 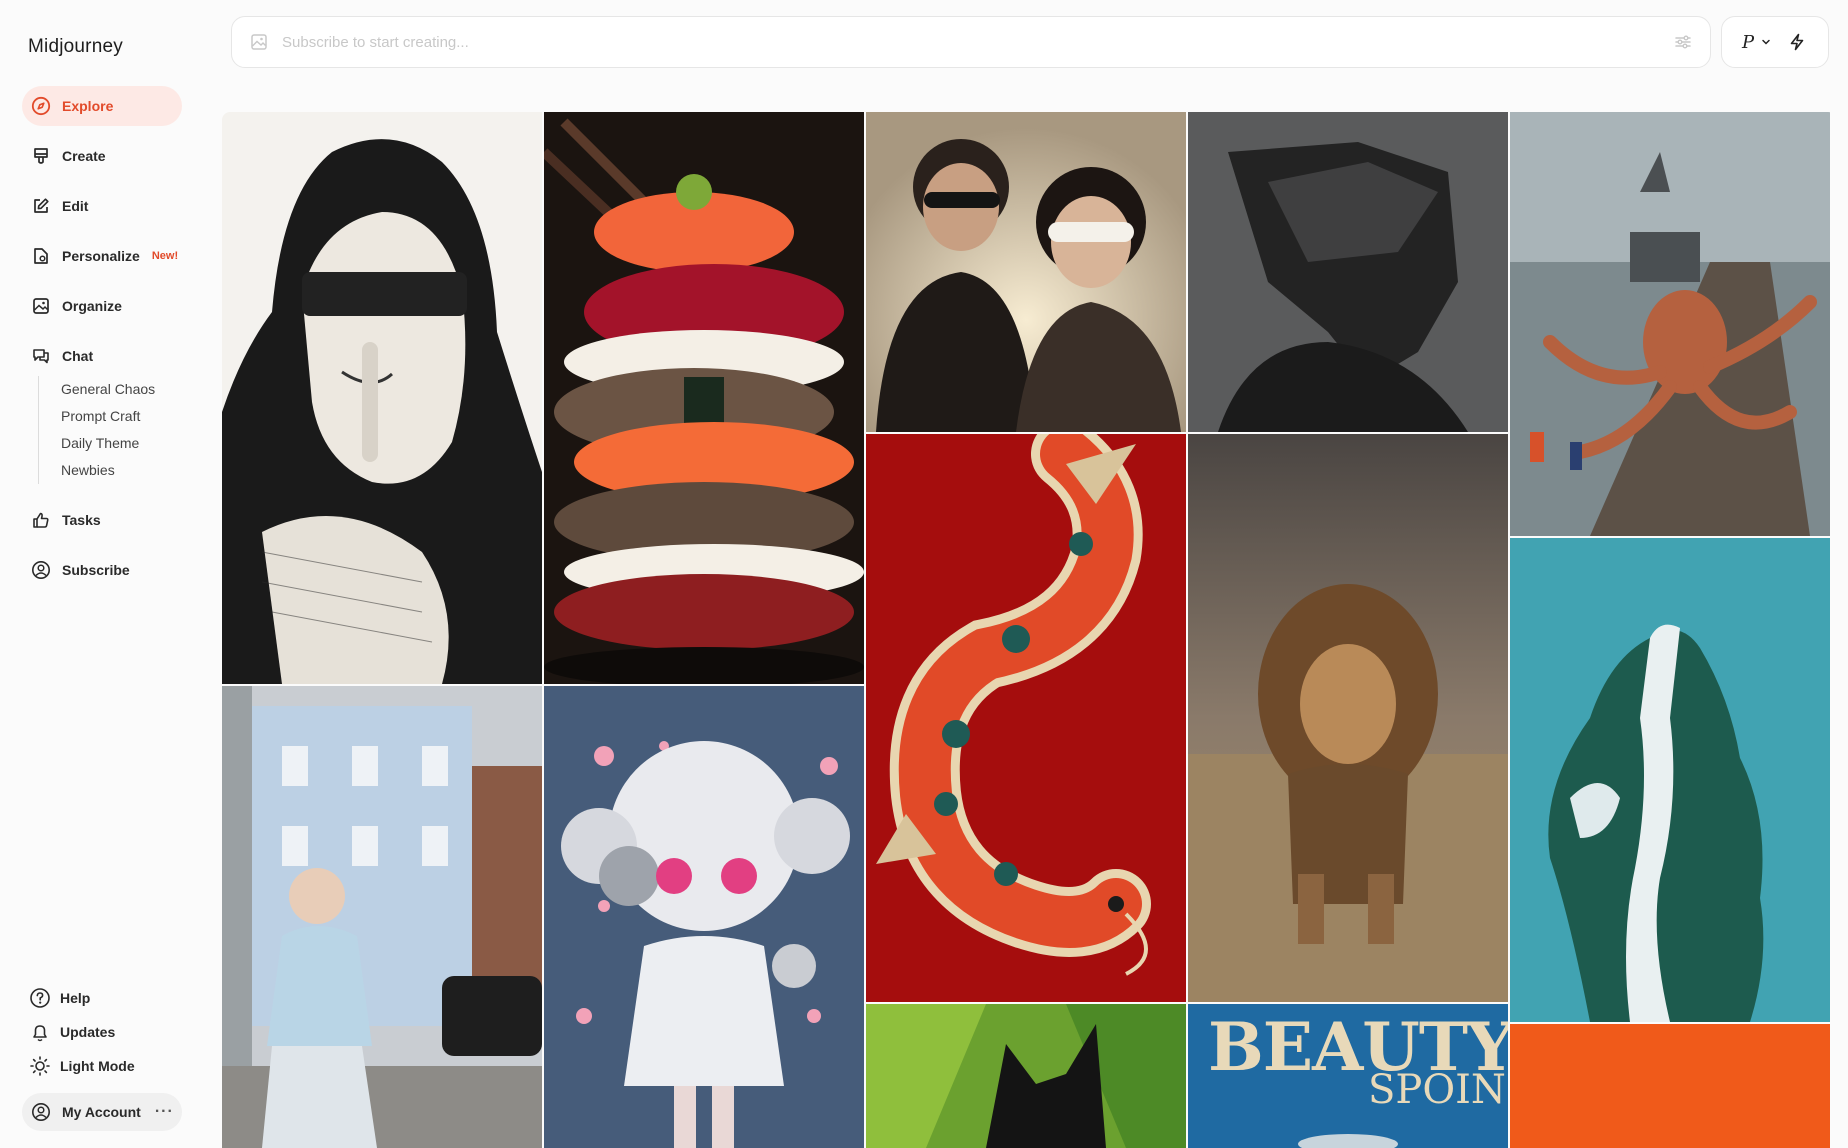 What do you see at coordinates (88, 106) in the screenshot?
I see `nav-explore-label: Explore` at bounding box center [88, 106].